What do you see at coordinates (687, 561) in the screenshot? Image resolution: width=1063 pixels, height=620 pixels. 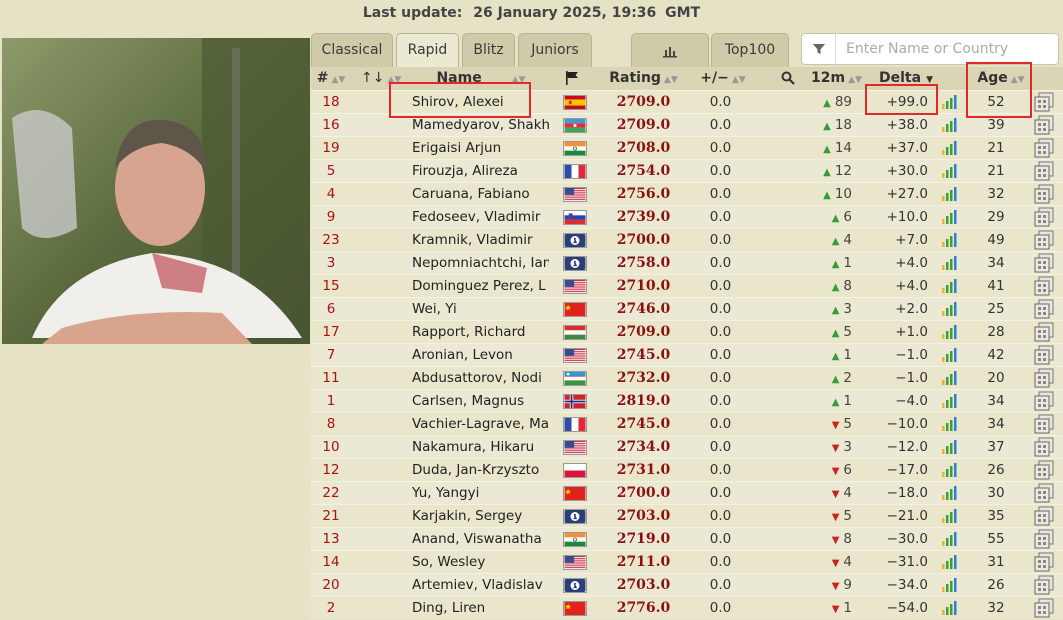 I see `table-row: 14 So, Wesley 2711.0 0.0 ▼ 4 −31.0 31` at bounding box center [687, 561].